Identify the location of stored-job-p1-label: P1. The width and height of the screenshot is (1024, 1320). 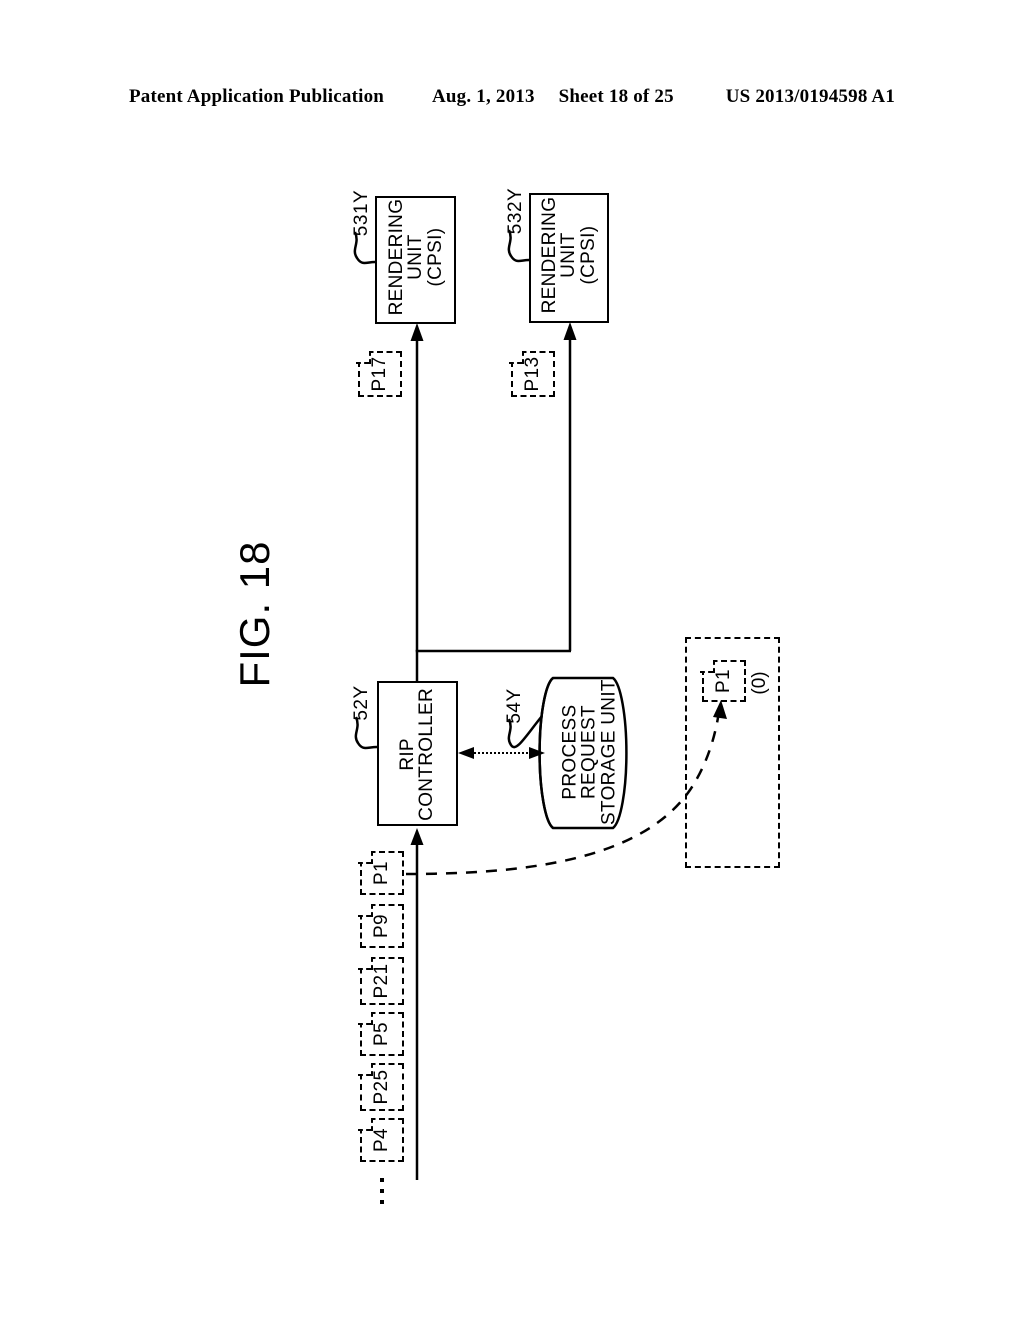
(723, 681).